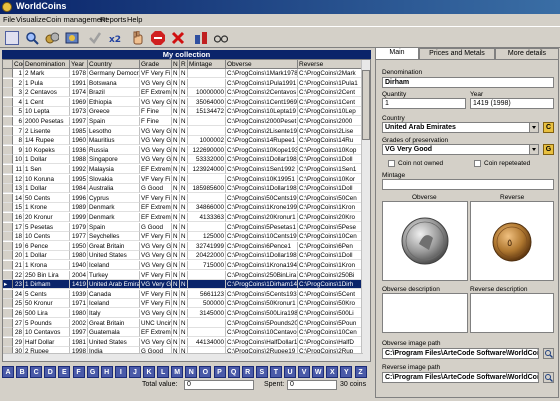  I want to click on not-owned-checkbox, so click(391, 163).